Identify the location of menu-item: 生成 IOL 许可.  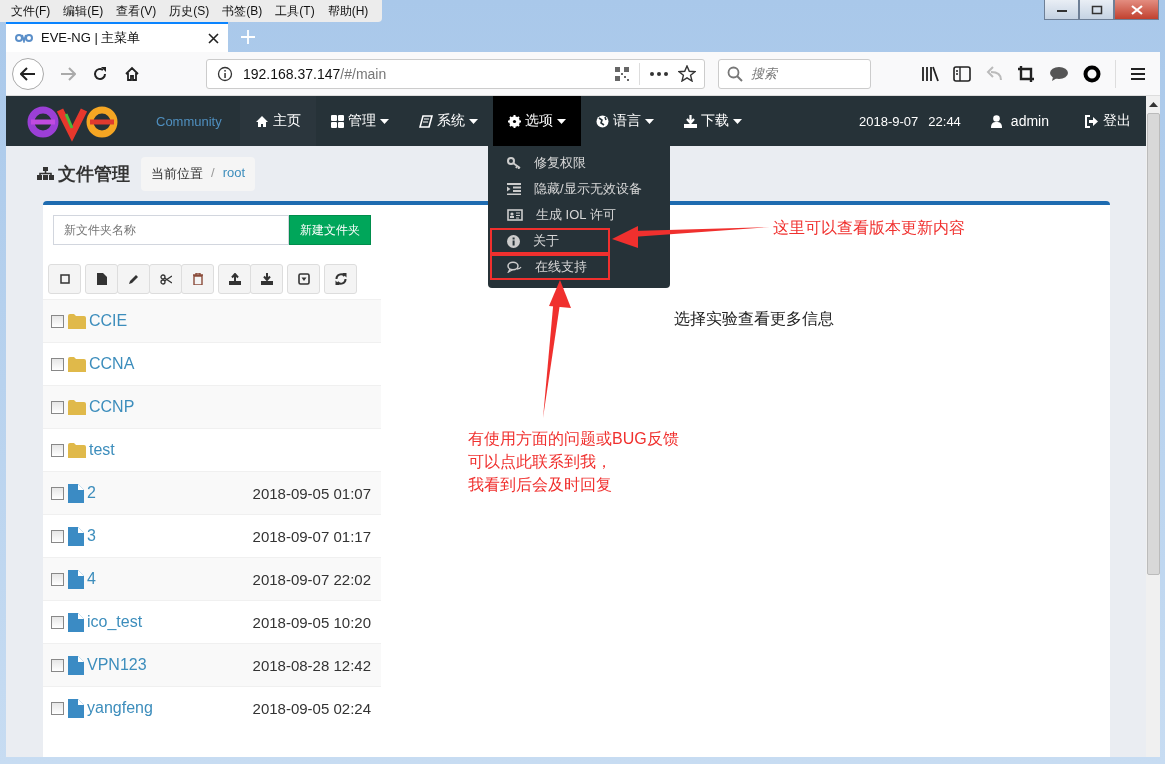
(579, 215).